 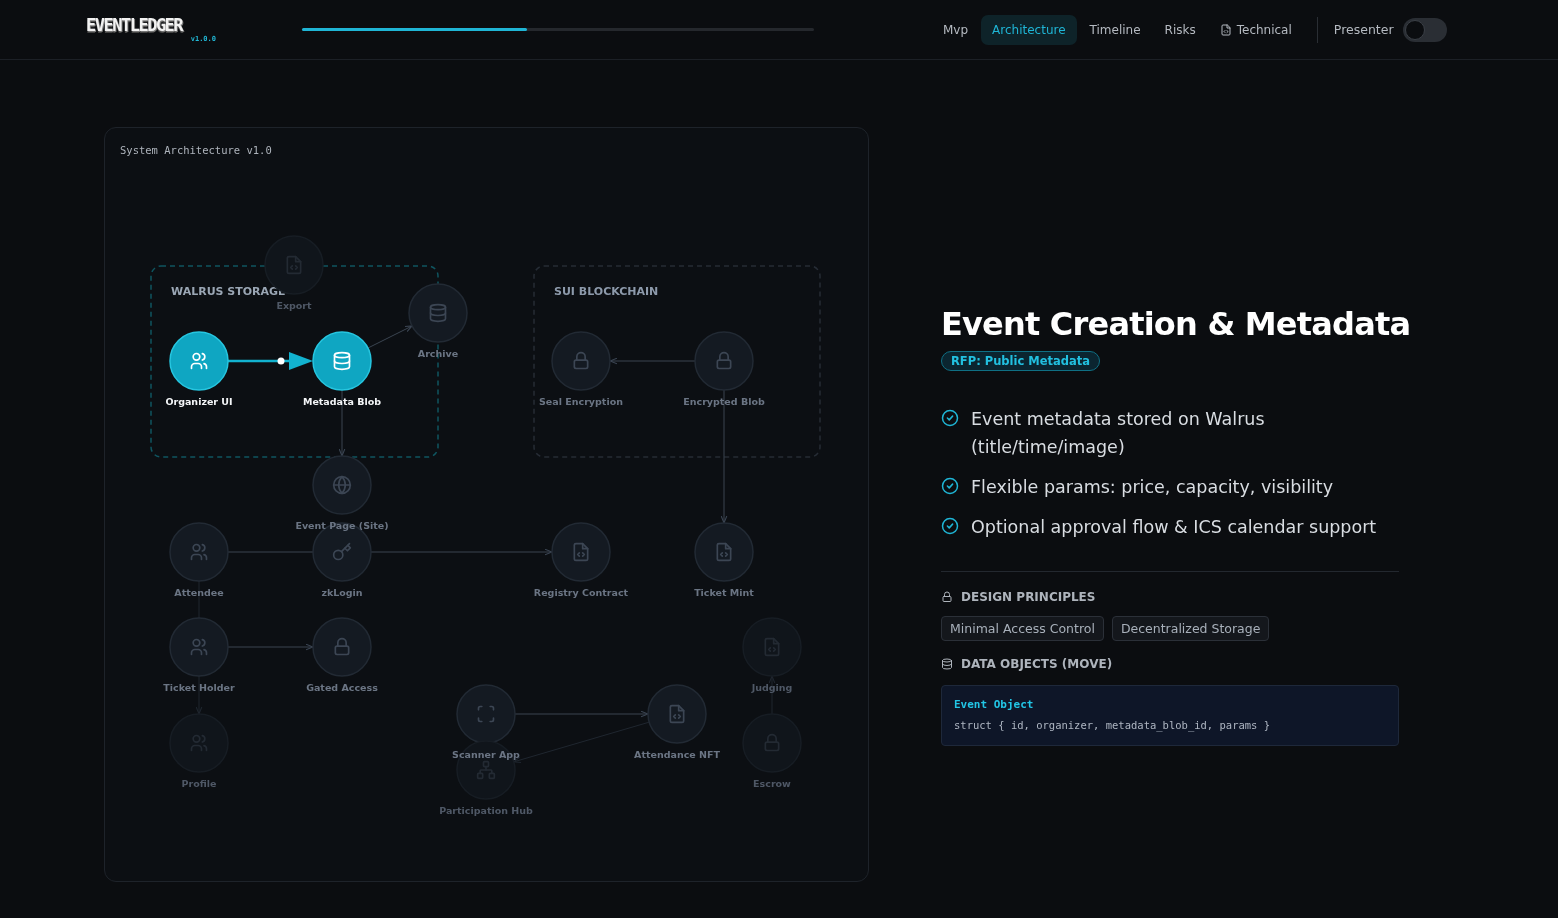 What do you see at coordinates (1112, 725) in the screenshot?
I see `struct-code: struct { id, organizer, metadata_blob_id, params }` at bounding box center [1112, 725].